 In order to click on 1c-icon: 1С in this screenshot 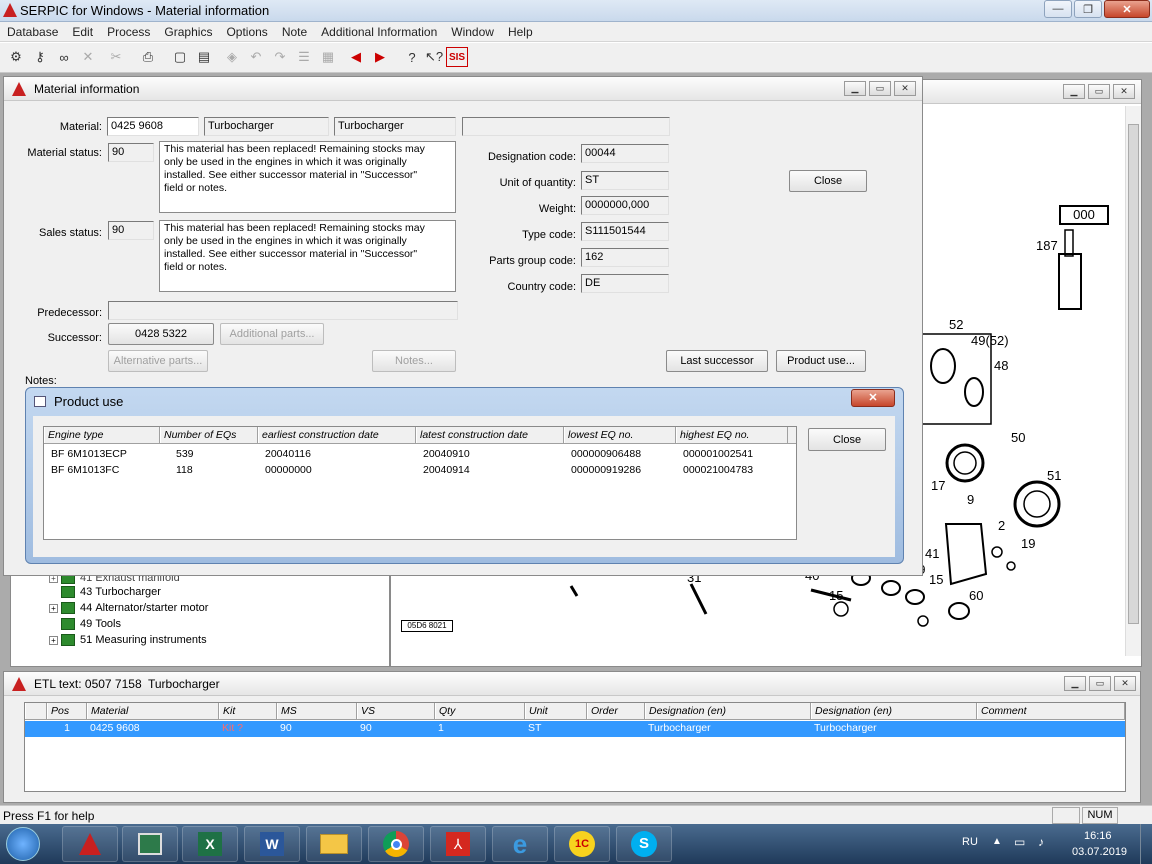, I will do `click(582, 844)`.